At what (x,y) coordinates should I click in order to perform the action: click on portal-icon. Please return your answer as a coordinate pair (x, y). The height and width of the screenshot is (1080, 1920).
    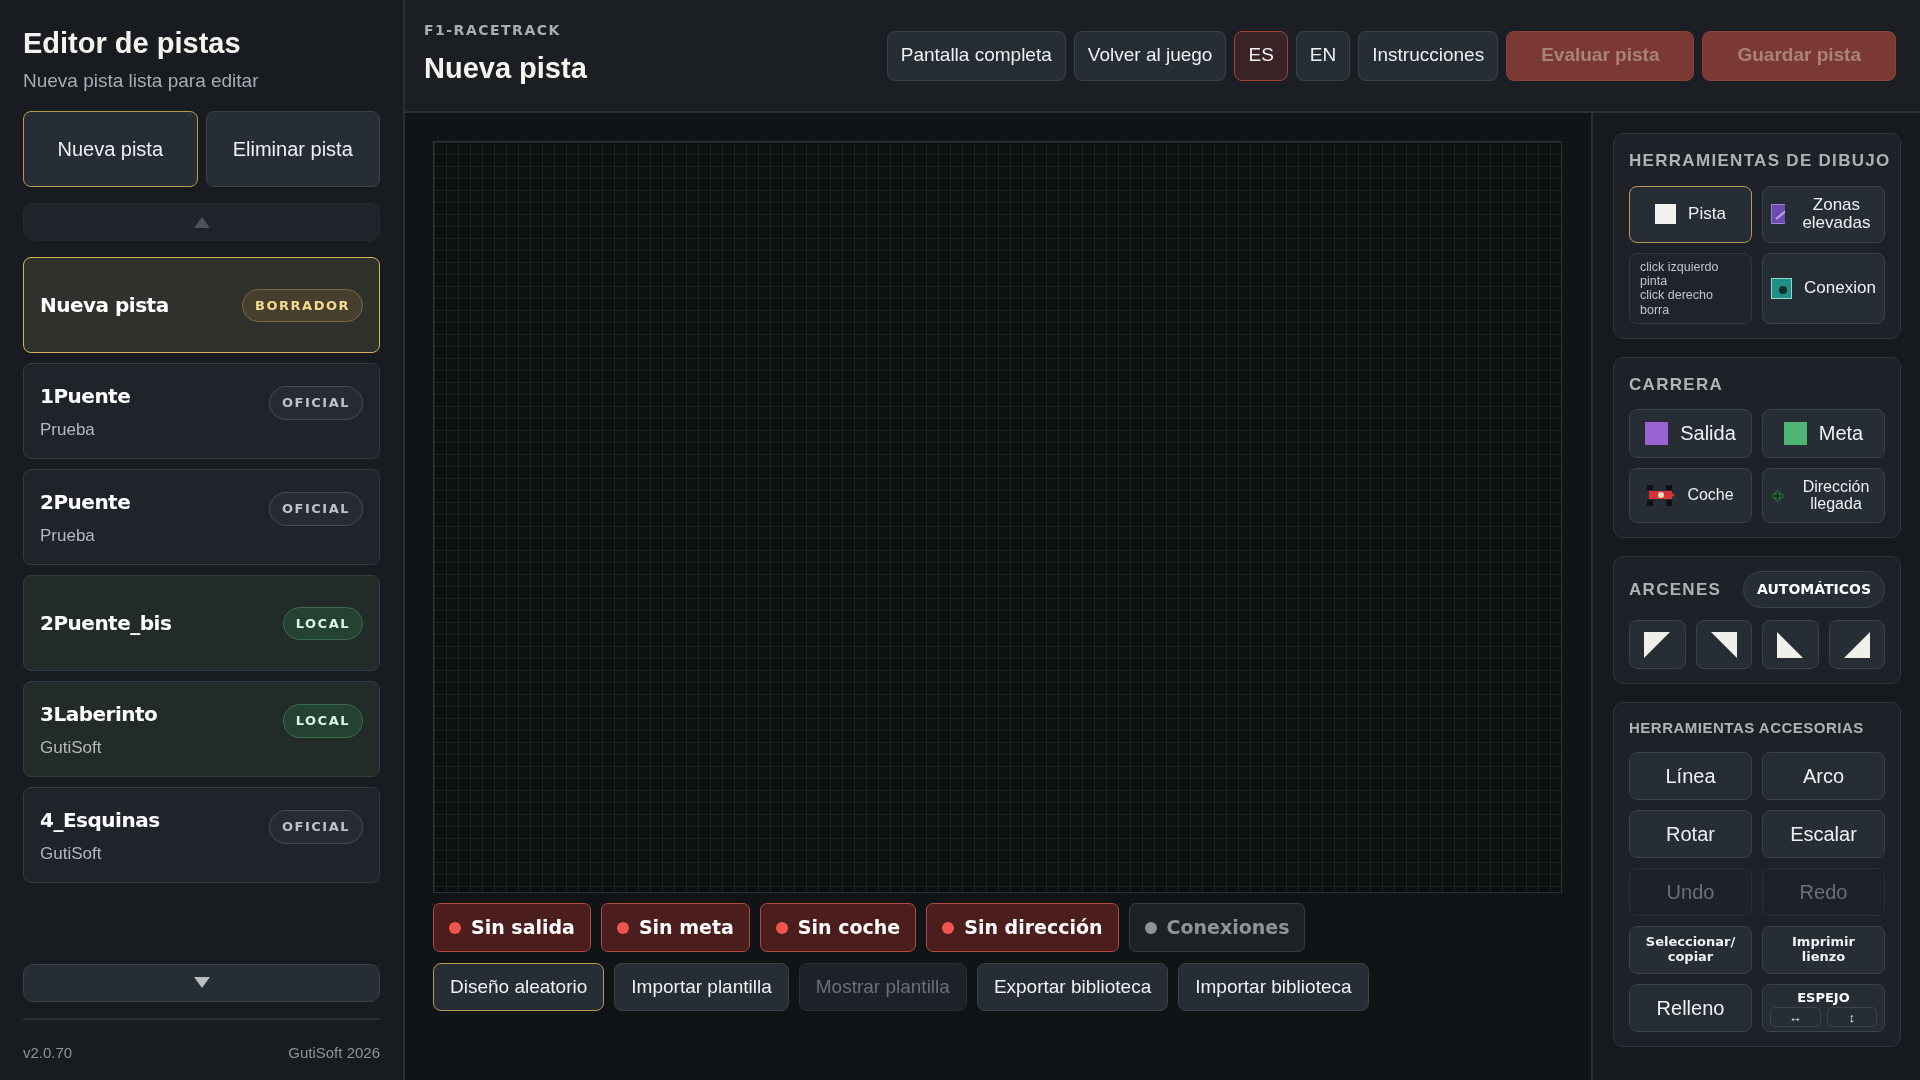
    Looking at the image, I should click on (1782, 288).